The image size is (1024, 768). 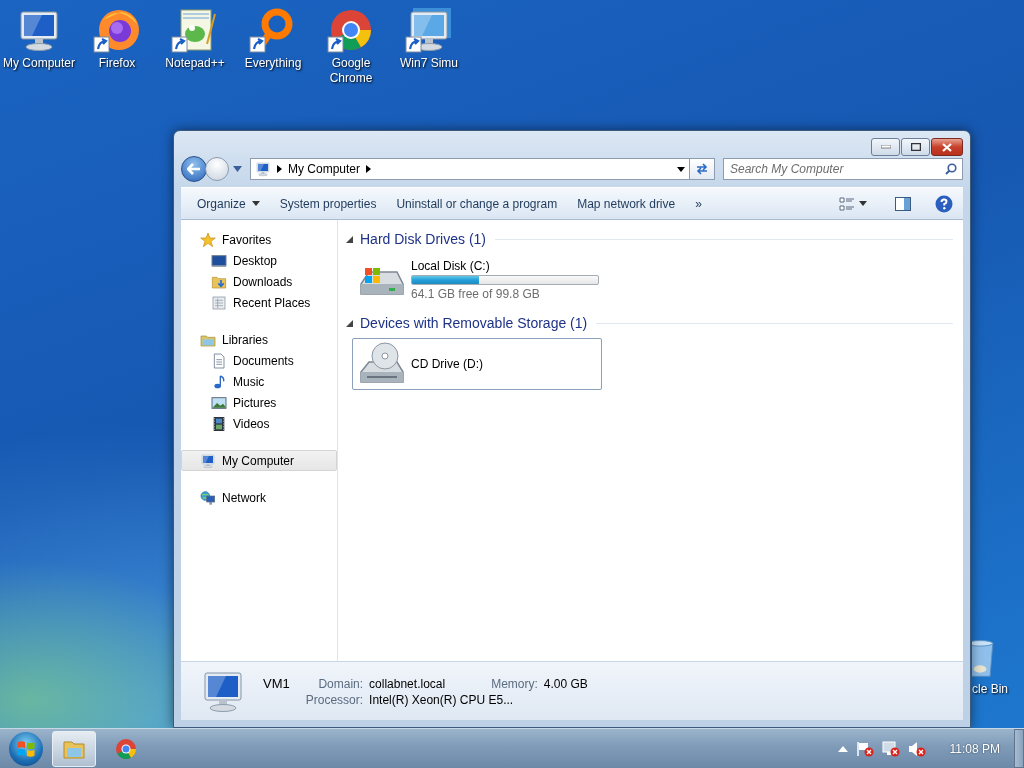 I want to click on preview-pane-button, so click(x=903, y=203).